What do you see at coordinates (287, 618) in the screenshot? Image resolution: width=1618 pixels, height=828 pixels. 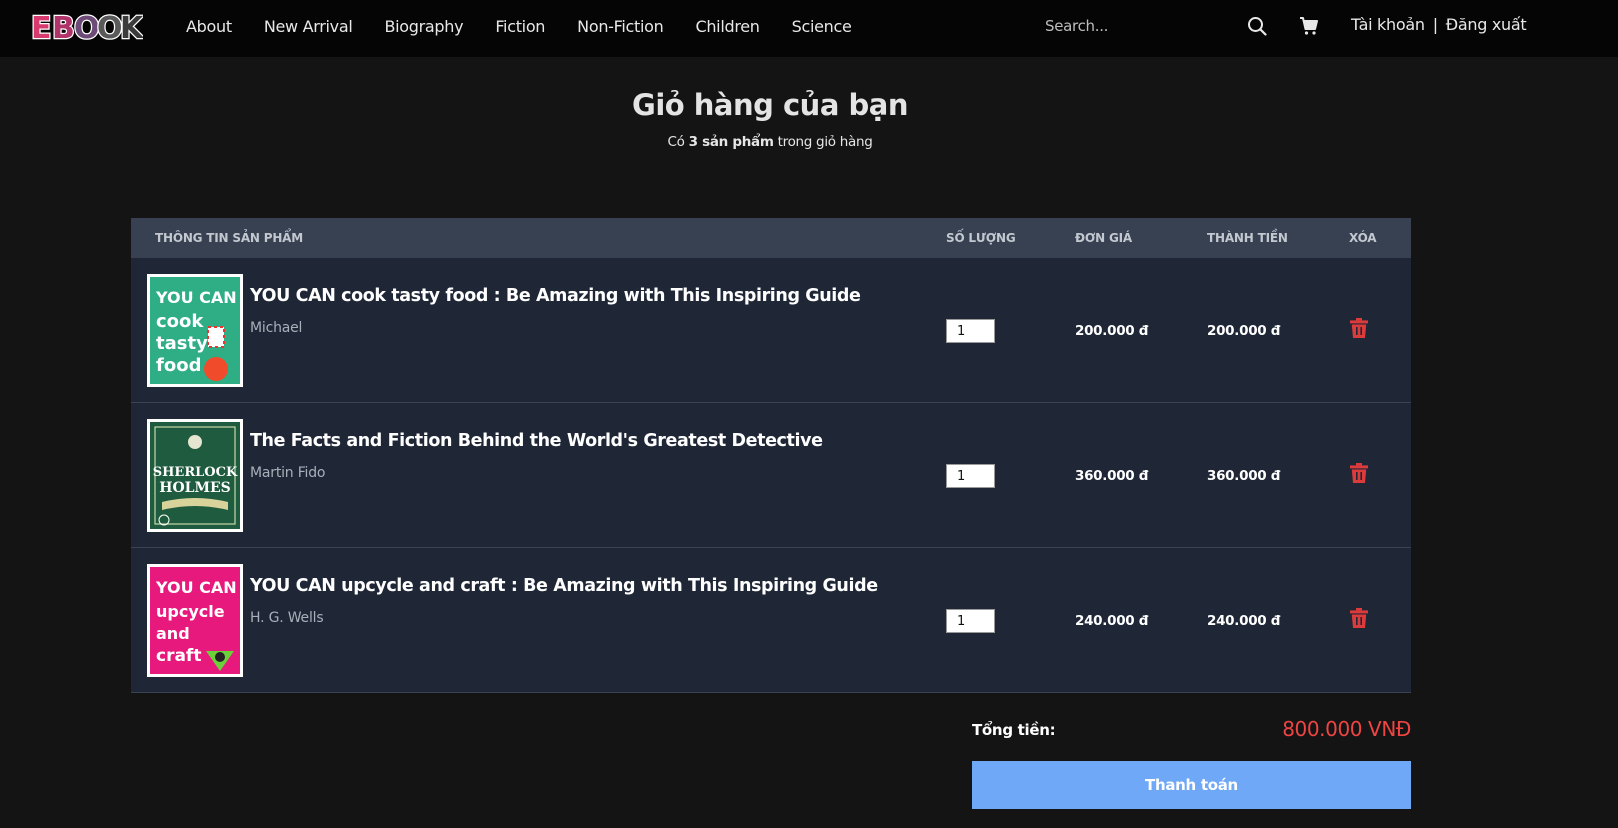 I see `product-author: H. G. Wells` at bounding box center [287, 618].